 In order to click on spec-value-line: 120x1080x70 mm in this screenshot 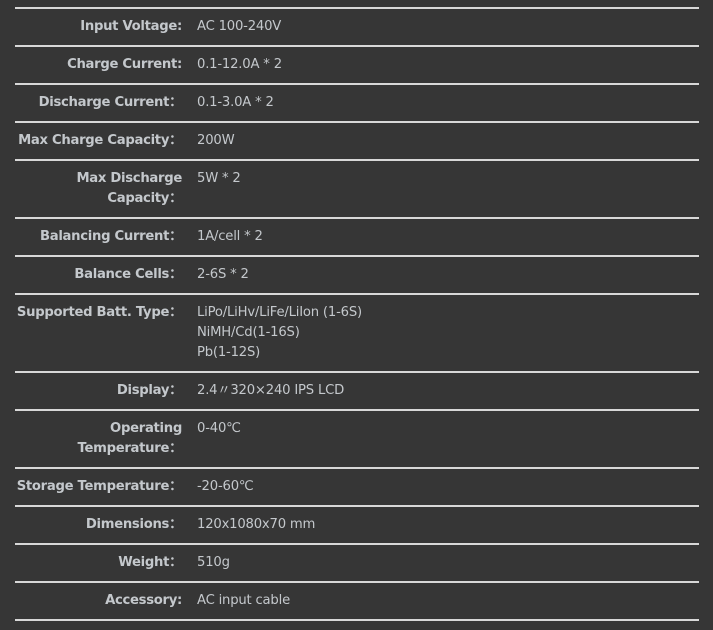, I will do `click(256, 524)`.